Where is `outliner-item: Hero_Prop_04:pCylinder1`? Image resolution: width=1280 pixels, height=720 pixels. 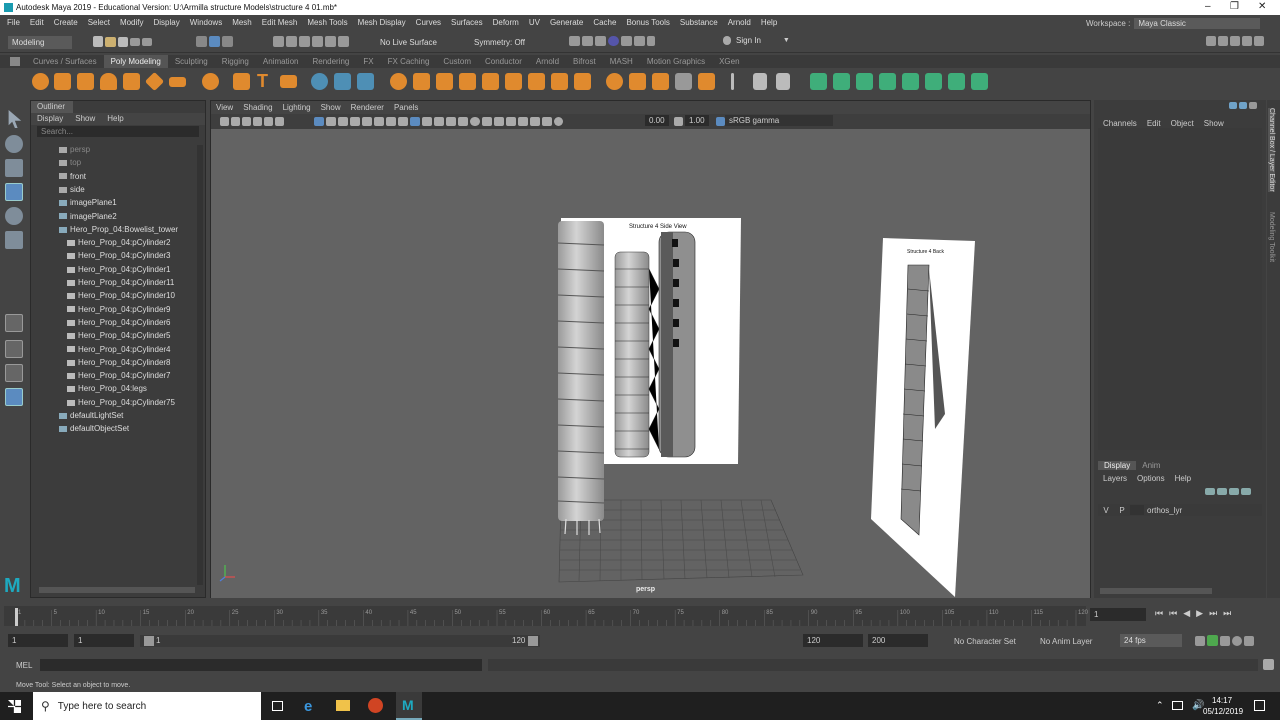 outliner-item: Hero_Prop_04:pCylinder1 is located at coordinates (119, 269).